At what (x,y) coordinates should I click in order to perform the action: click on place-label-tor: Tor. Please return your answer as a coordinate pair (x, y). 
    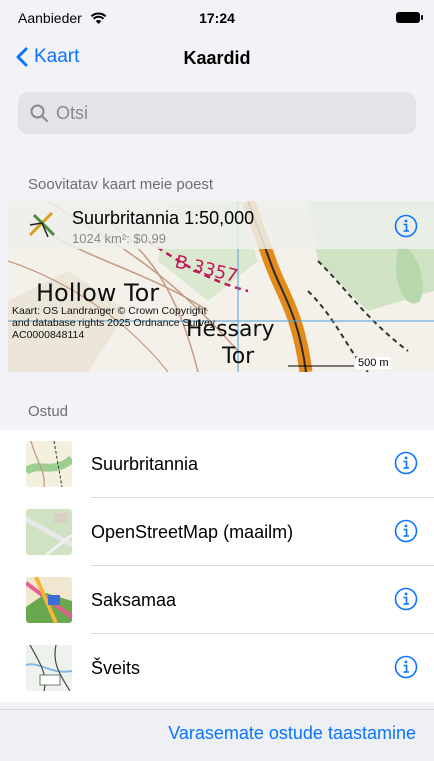
    Looking at the image, I should click on (238, 356).